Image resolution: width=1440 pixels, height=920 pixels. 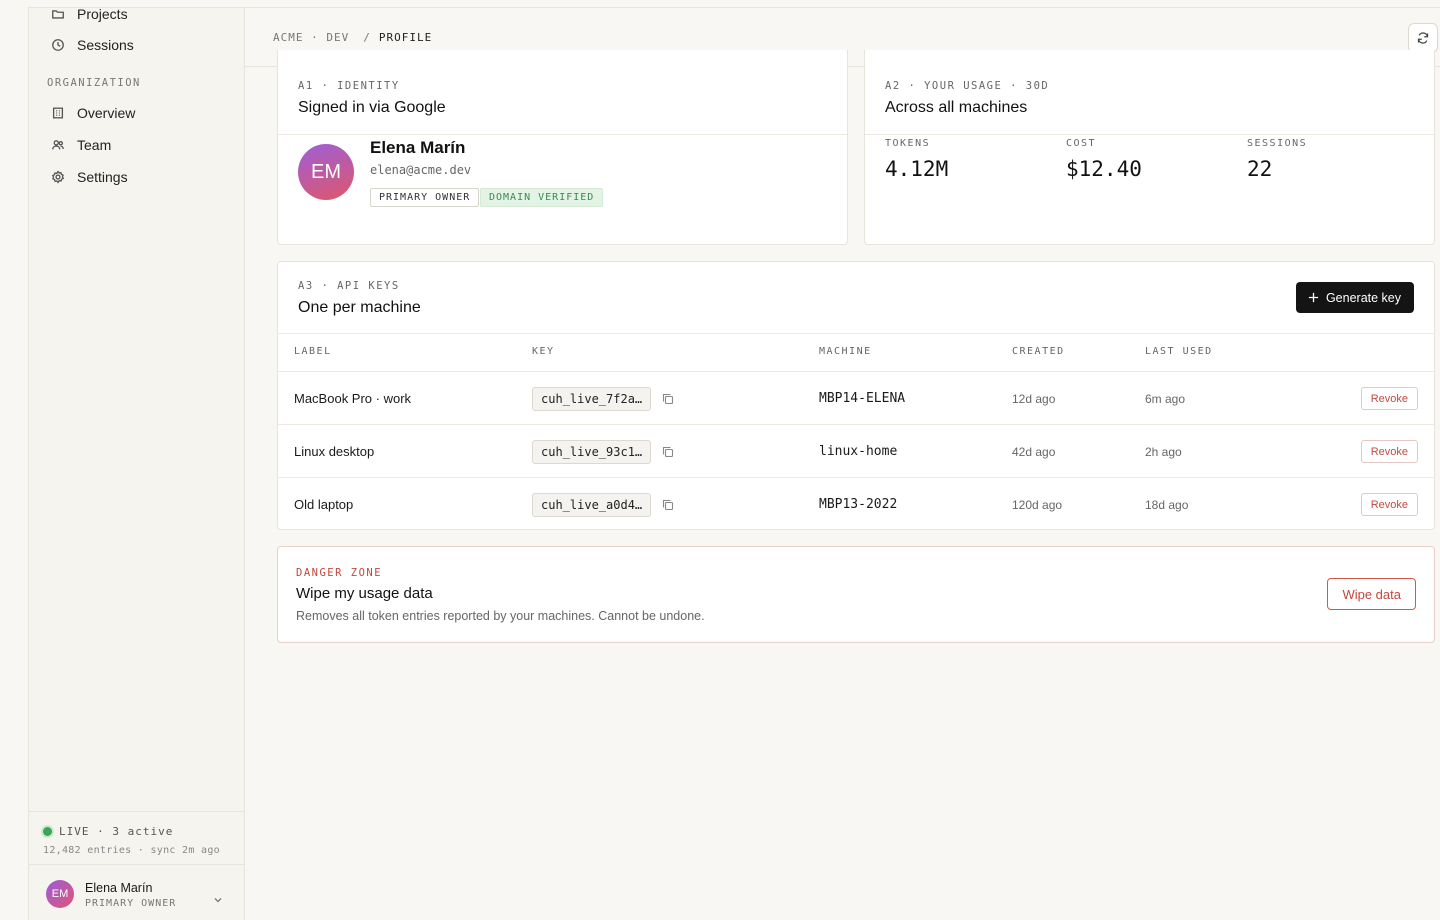 I want to click on sidebar-item-sessions: Sessions, so click(x=90, y=45).